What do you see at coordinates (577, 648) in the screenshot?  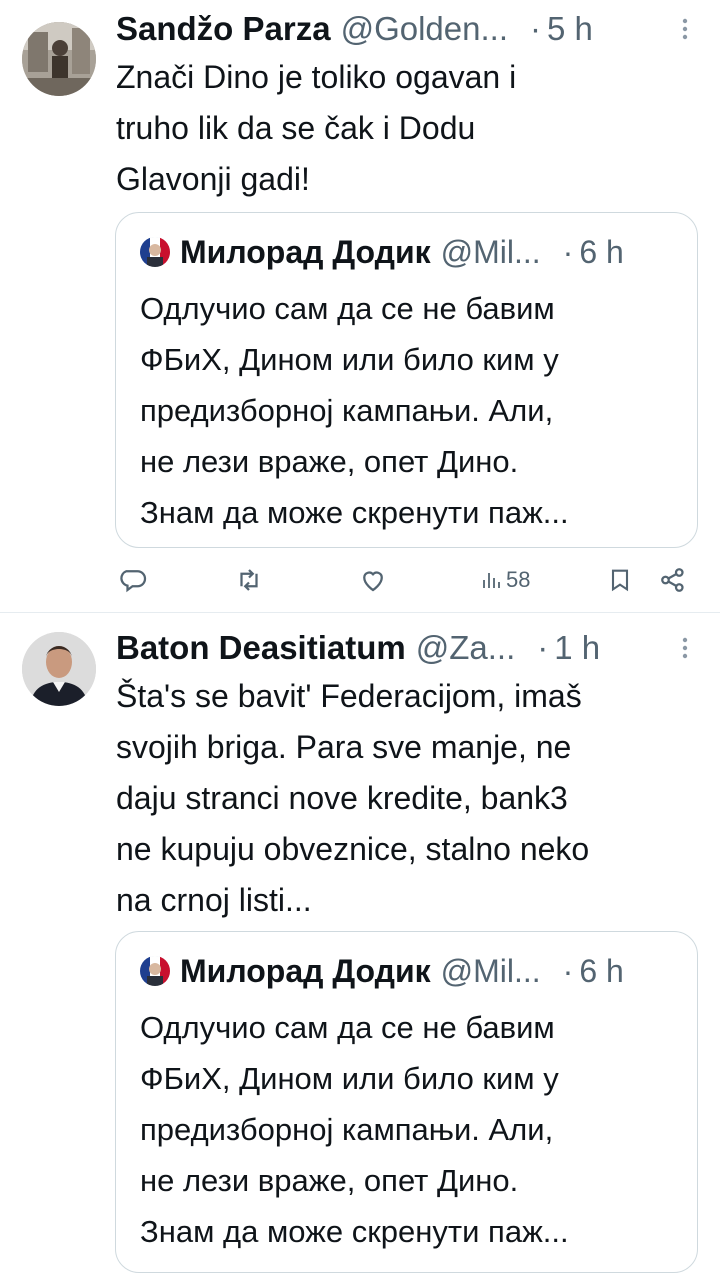 I see `timestamp: 1 h` at bounding box center [577, 648].